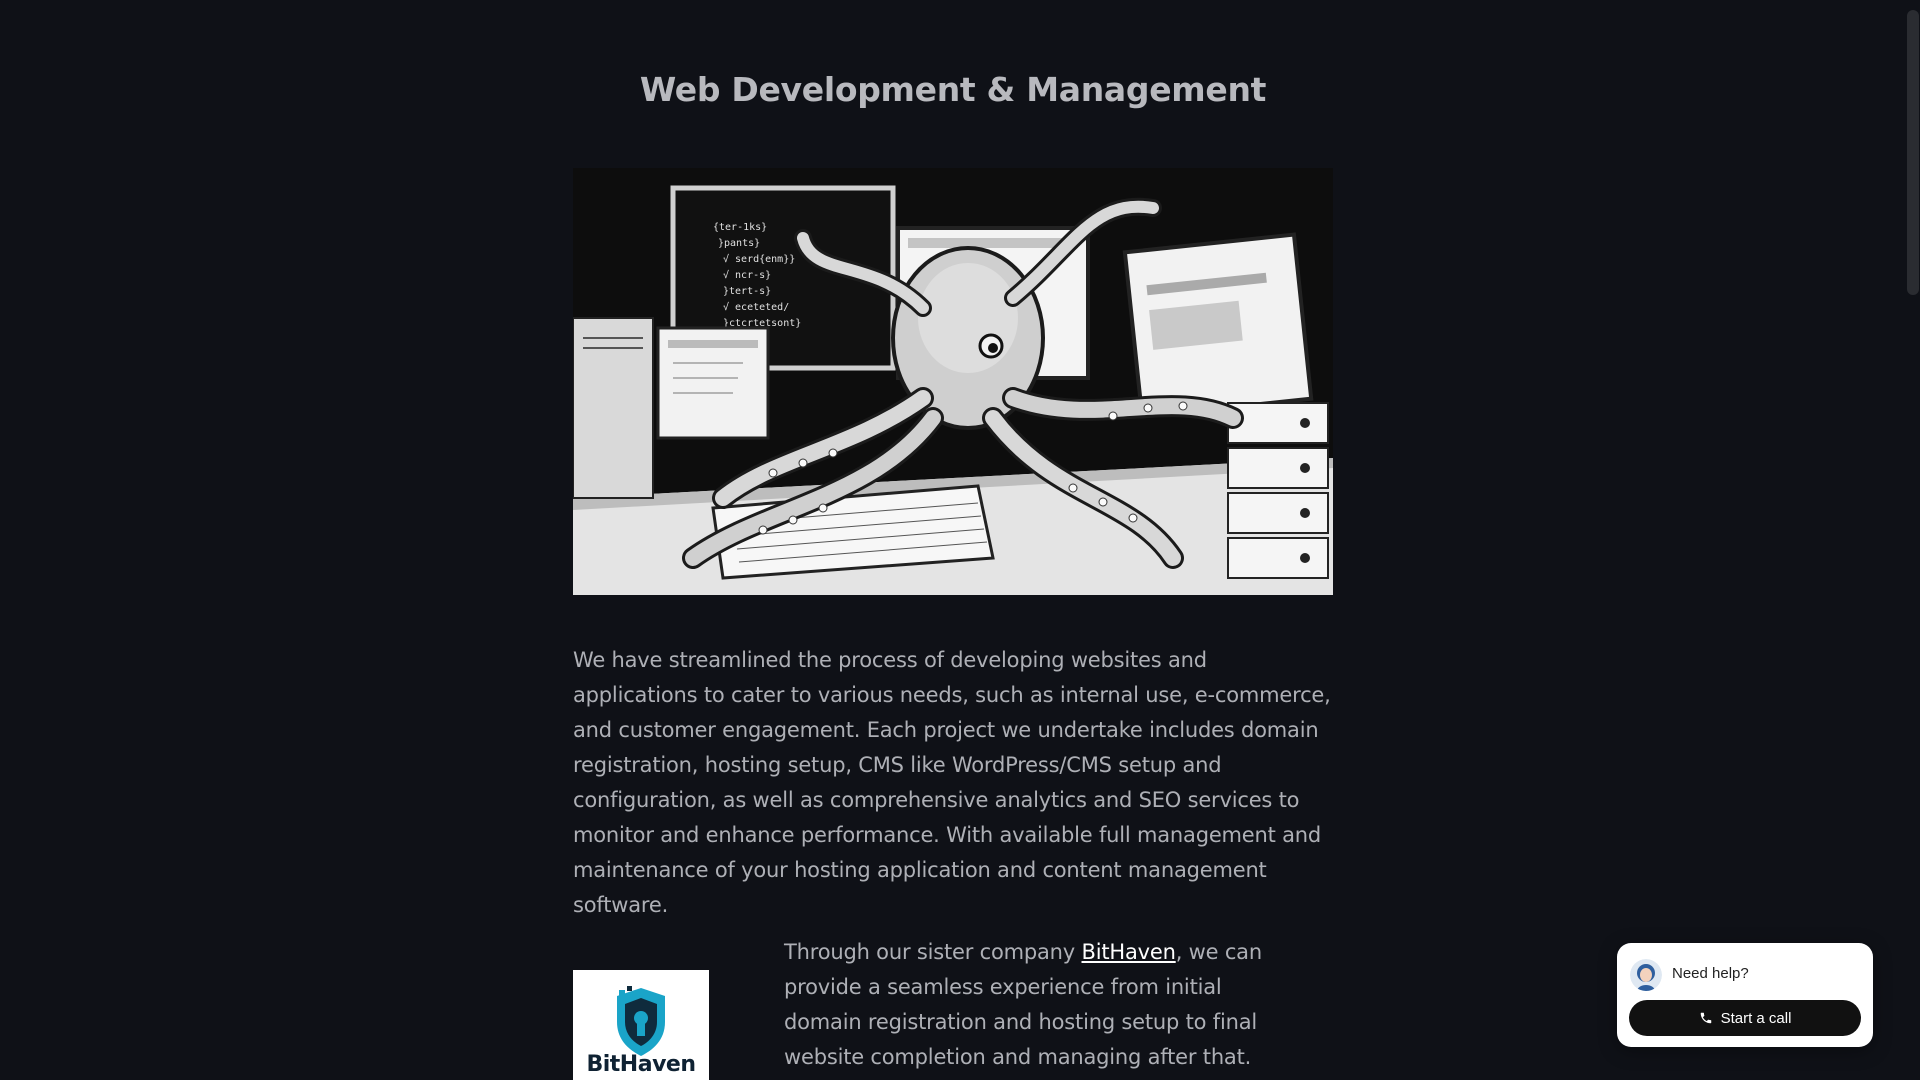 The image size is (1920, 1080). I want to click on bithaven-logo: BitHaven, so click(641, 1025).